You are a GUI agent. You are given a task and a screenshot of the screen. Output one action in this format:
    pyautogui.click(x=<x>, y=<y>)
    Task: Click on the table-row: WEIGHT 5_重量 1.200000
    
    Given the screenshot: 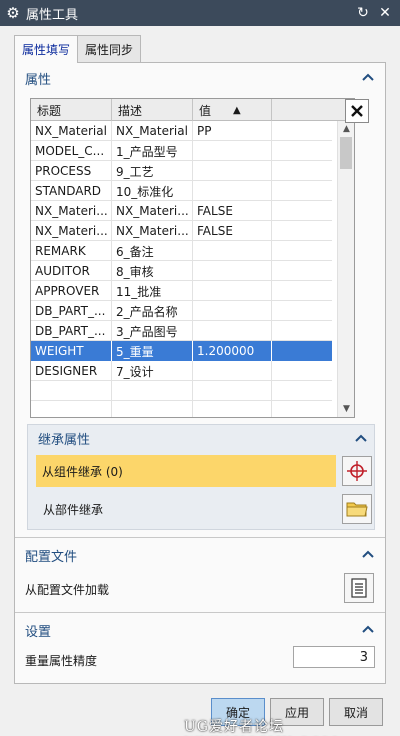 What is the action you would take?
    pyautogui.click(x=181, y=351)
    